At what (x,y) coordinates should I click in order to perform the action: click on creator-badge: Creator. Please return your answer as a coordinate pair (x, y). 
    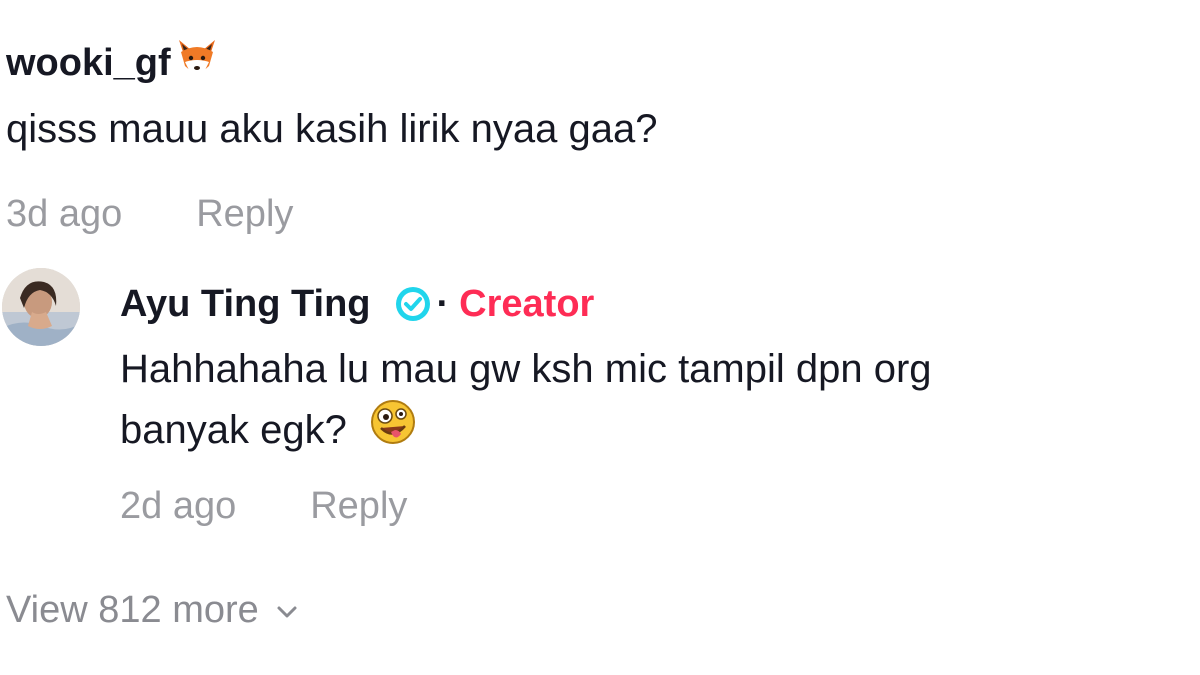
    Looking at the image, I should click on (527, 304).